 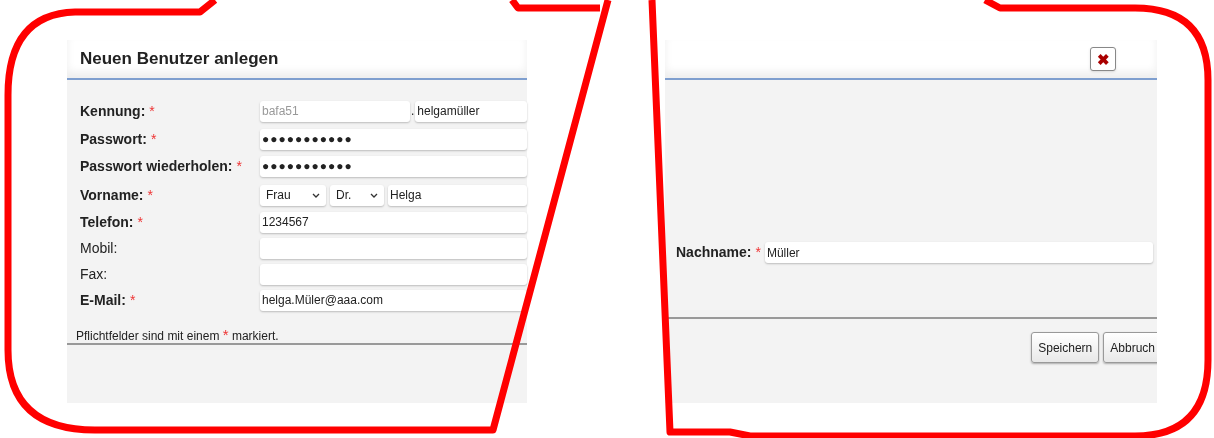 What do you see at coordinates (293, 195) in the screenshot?
I see `dropdown: Frau` at bounding box center [293, 195].